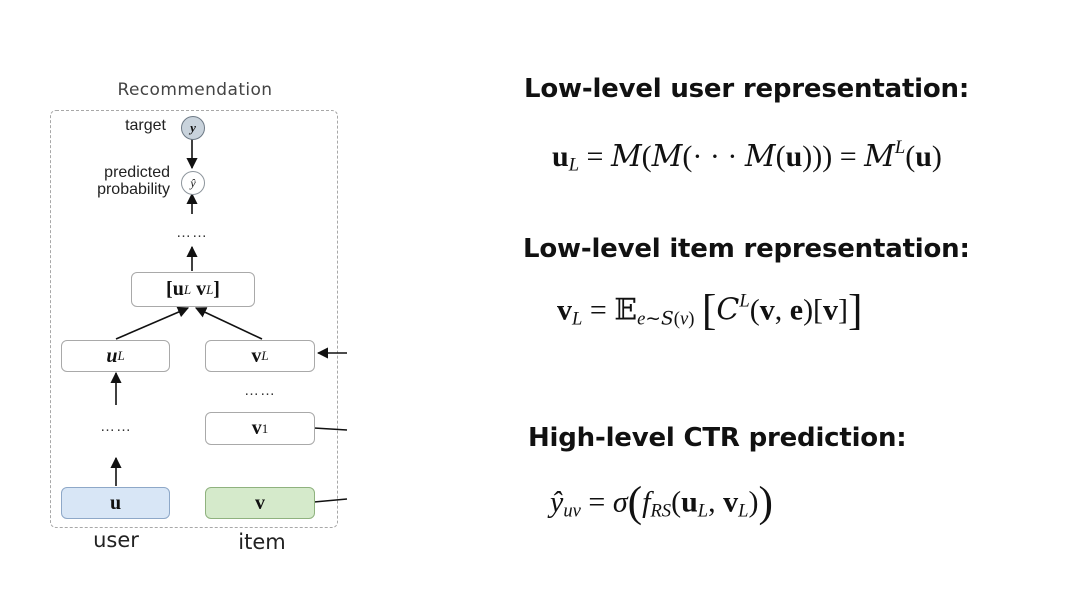 This screenshot has width=1080, height=589. Describe the element at coordinates (262, 542) in the screenshot. I see `item-label: item` at that location.